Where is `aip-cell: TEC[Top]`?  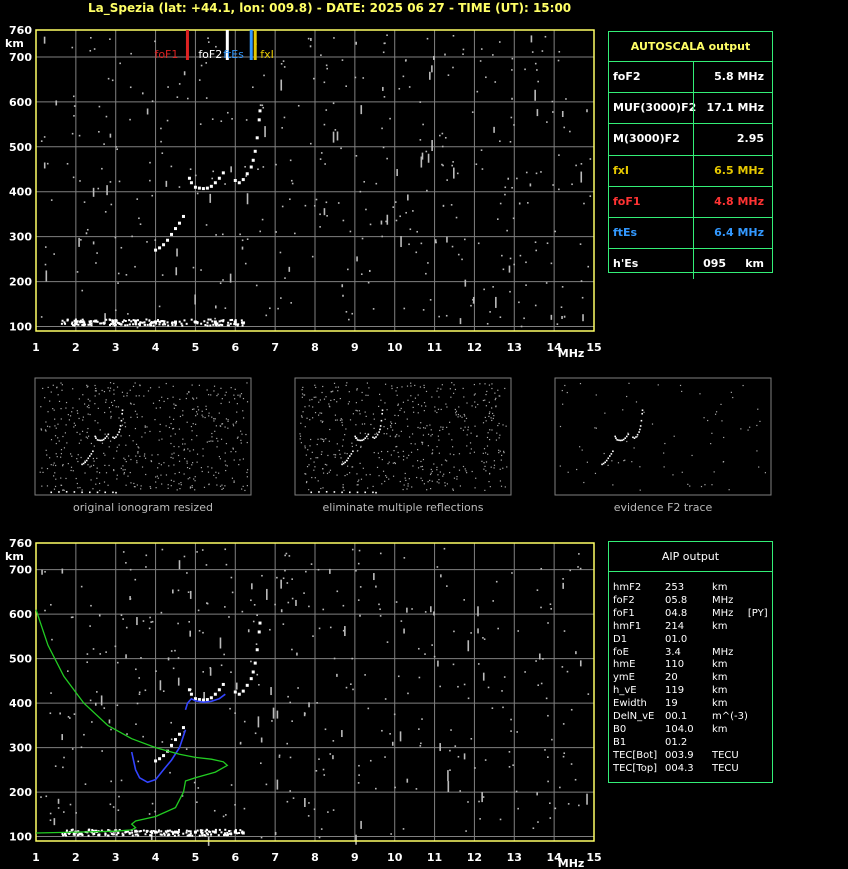
aip-cell: TEC[Top] is located at coordinates (635, 768).